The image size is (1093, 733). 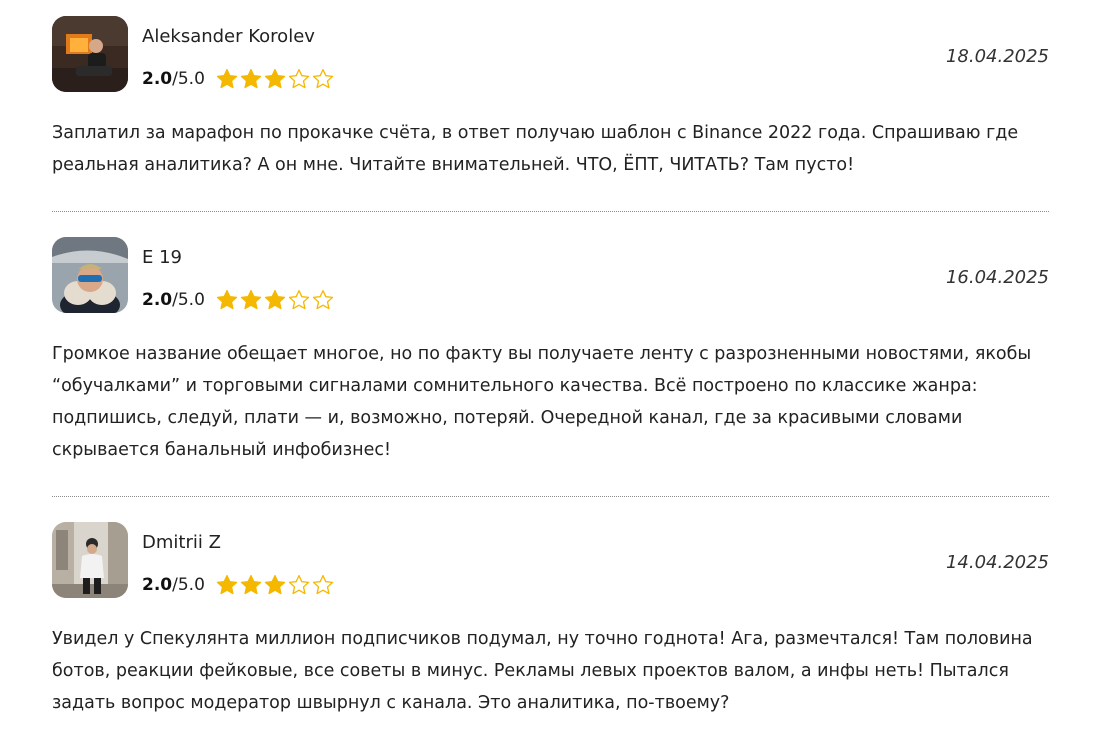 I want to click on review-date: 16.04.2025, so click(x=997, y=277).